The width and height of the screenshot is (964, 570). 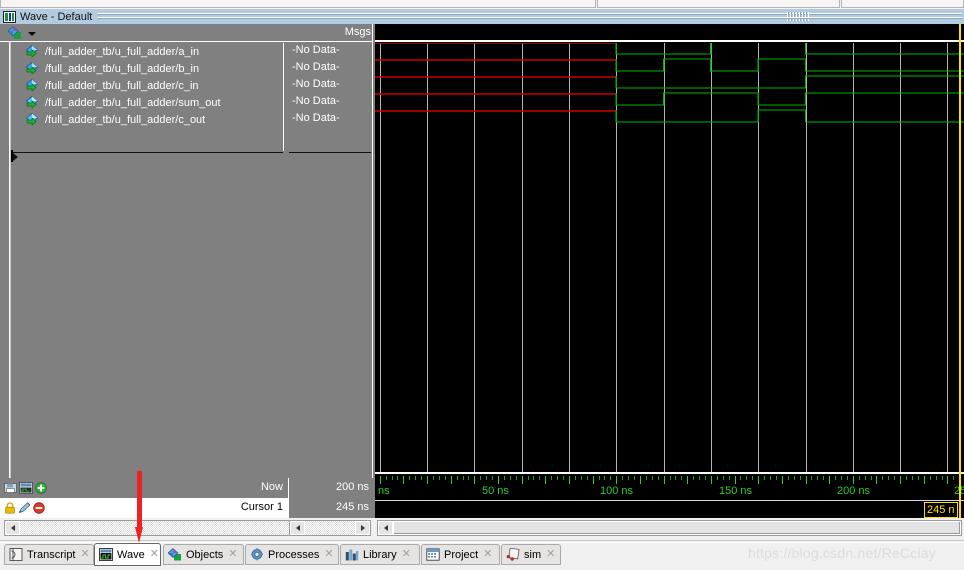 I want to click on wave-titlebar: Wave - Default, so click(x=482, y=16).